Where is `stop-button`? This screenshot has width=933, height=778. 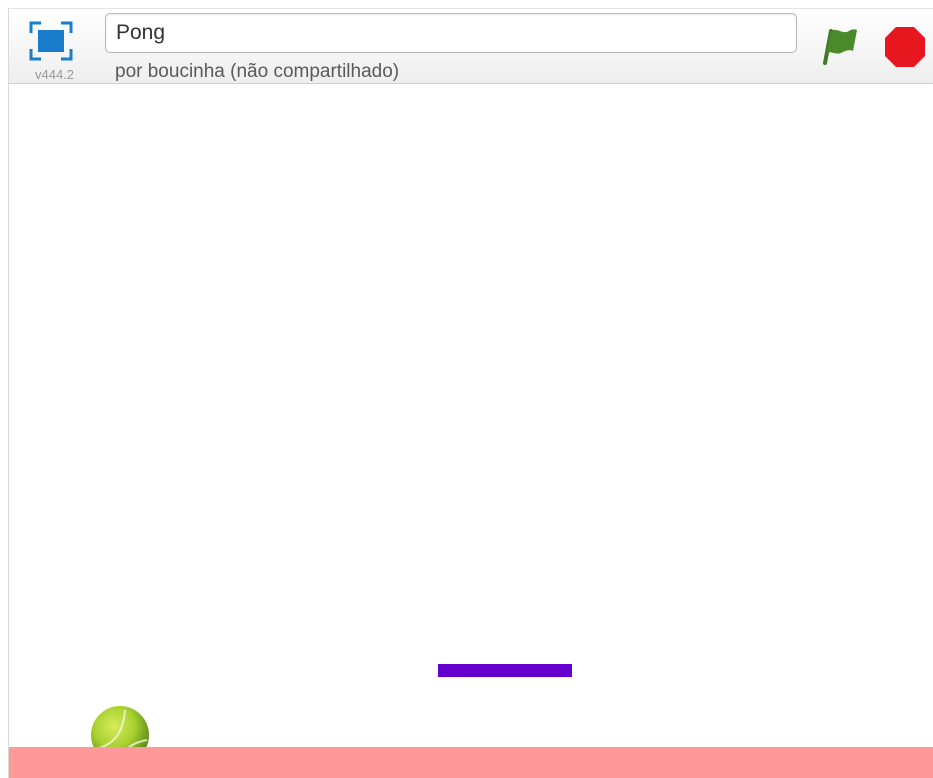
stop-button is located at coordinates (905, 47).